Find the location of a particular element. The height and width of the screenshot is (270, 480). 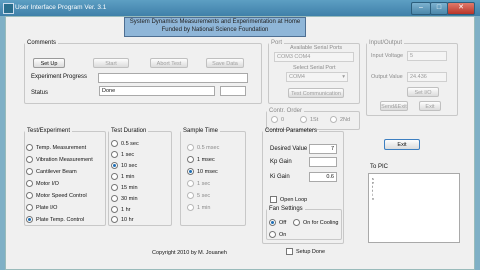

setup-button: Set Up is located at coordinates (49, 63).